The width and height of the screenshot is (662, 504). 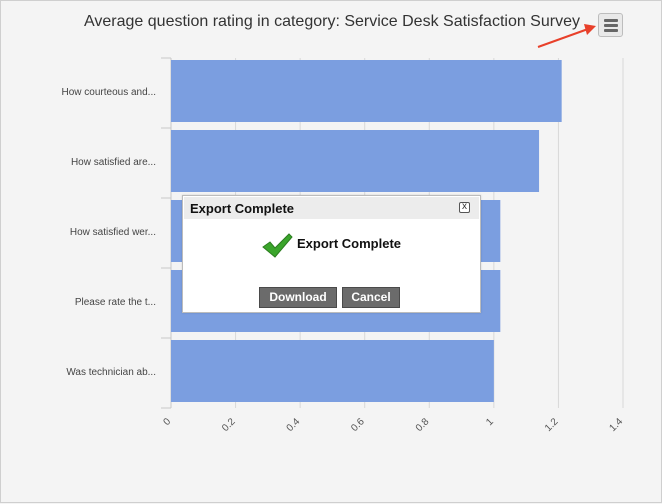 I want to click on x-tick-label: 0.8, so click(x=423, y=425).